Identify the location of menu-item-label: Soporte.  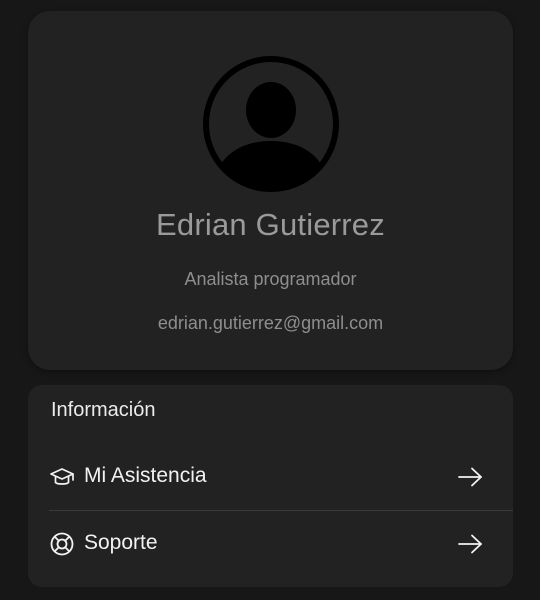
(121, 542).